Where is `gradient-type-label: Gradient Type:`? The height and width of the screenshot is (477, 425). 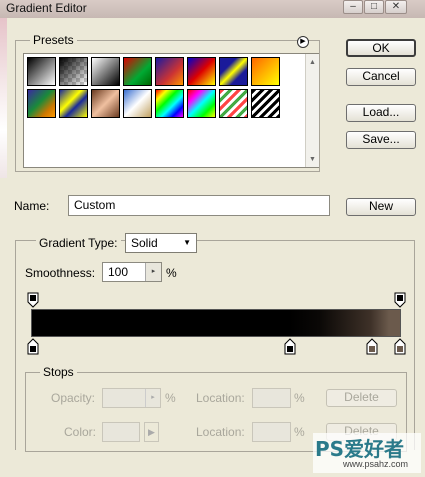
gradient-type-label: Gradient Type: is located at coordinates (78, 243).